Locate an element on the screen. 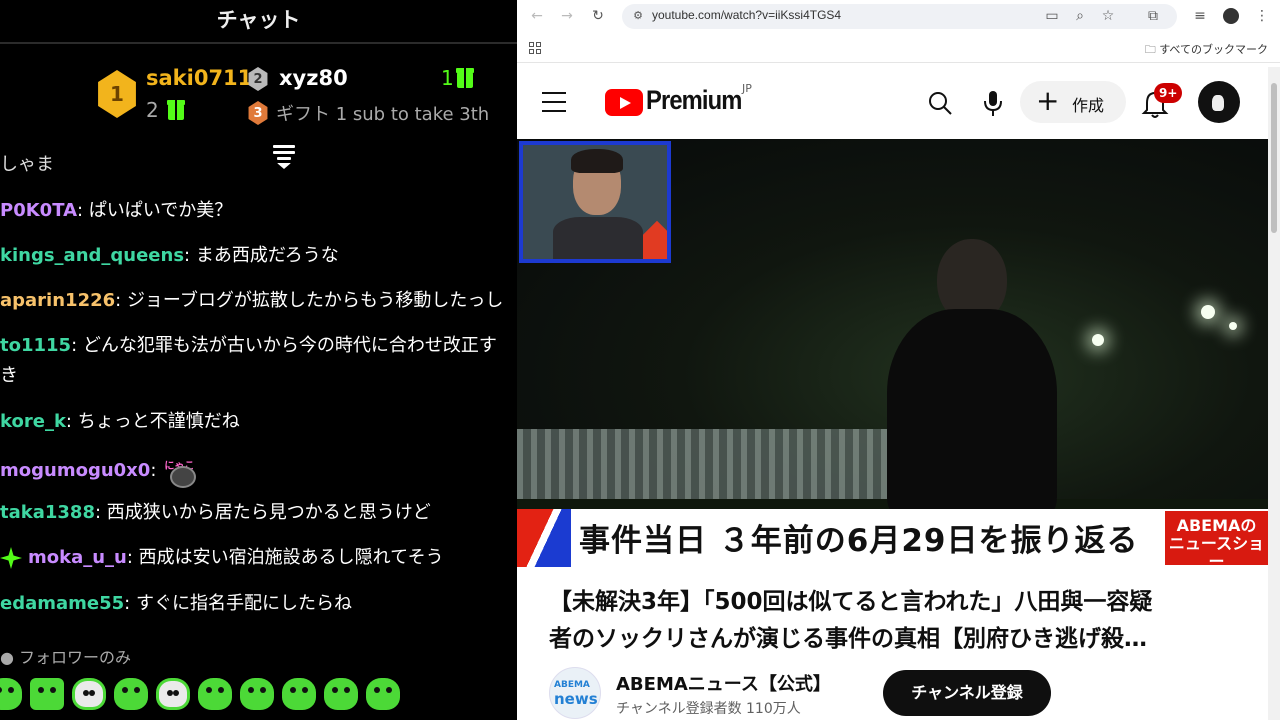 This screenshot has width=1280, height=720. chat-text: 西成狭いから居たら見つかると思うけど is located at coordinates (268, 512).